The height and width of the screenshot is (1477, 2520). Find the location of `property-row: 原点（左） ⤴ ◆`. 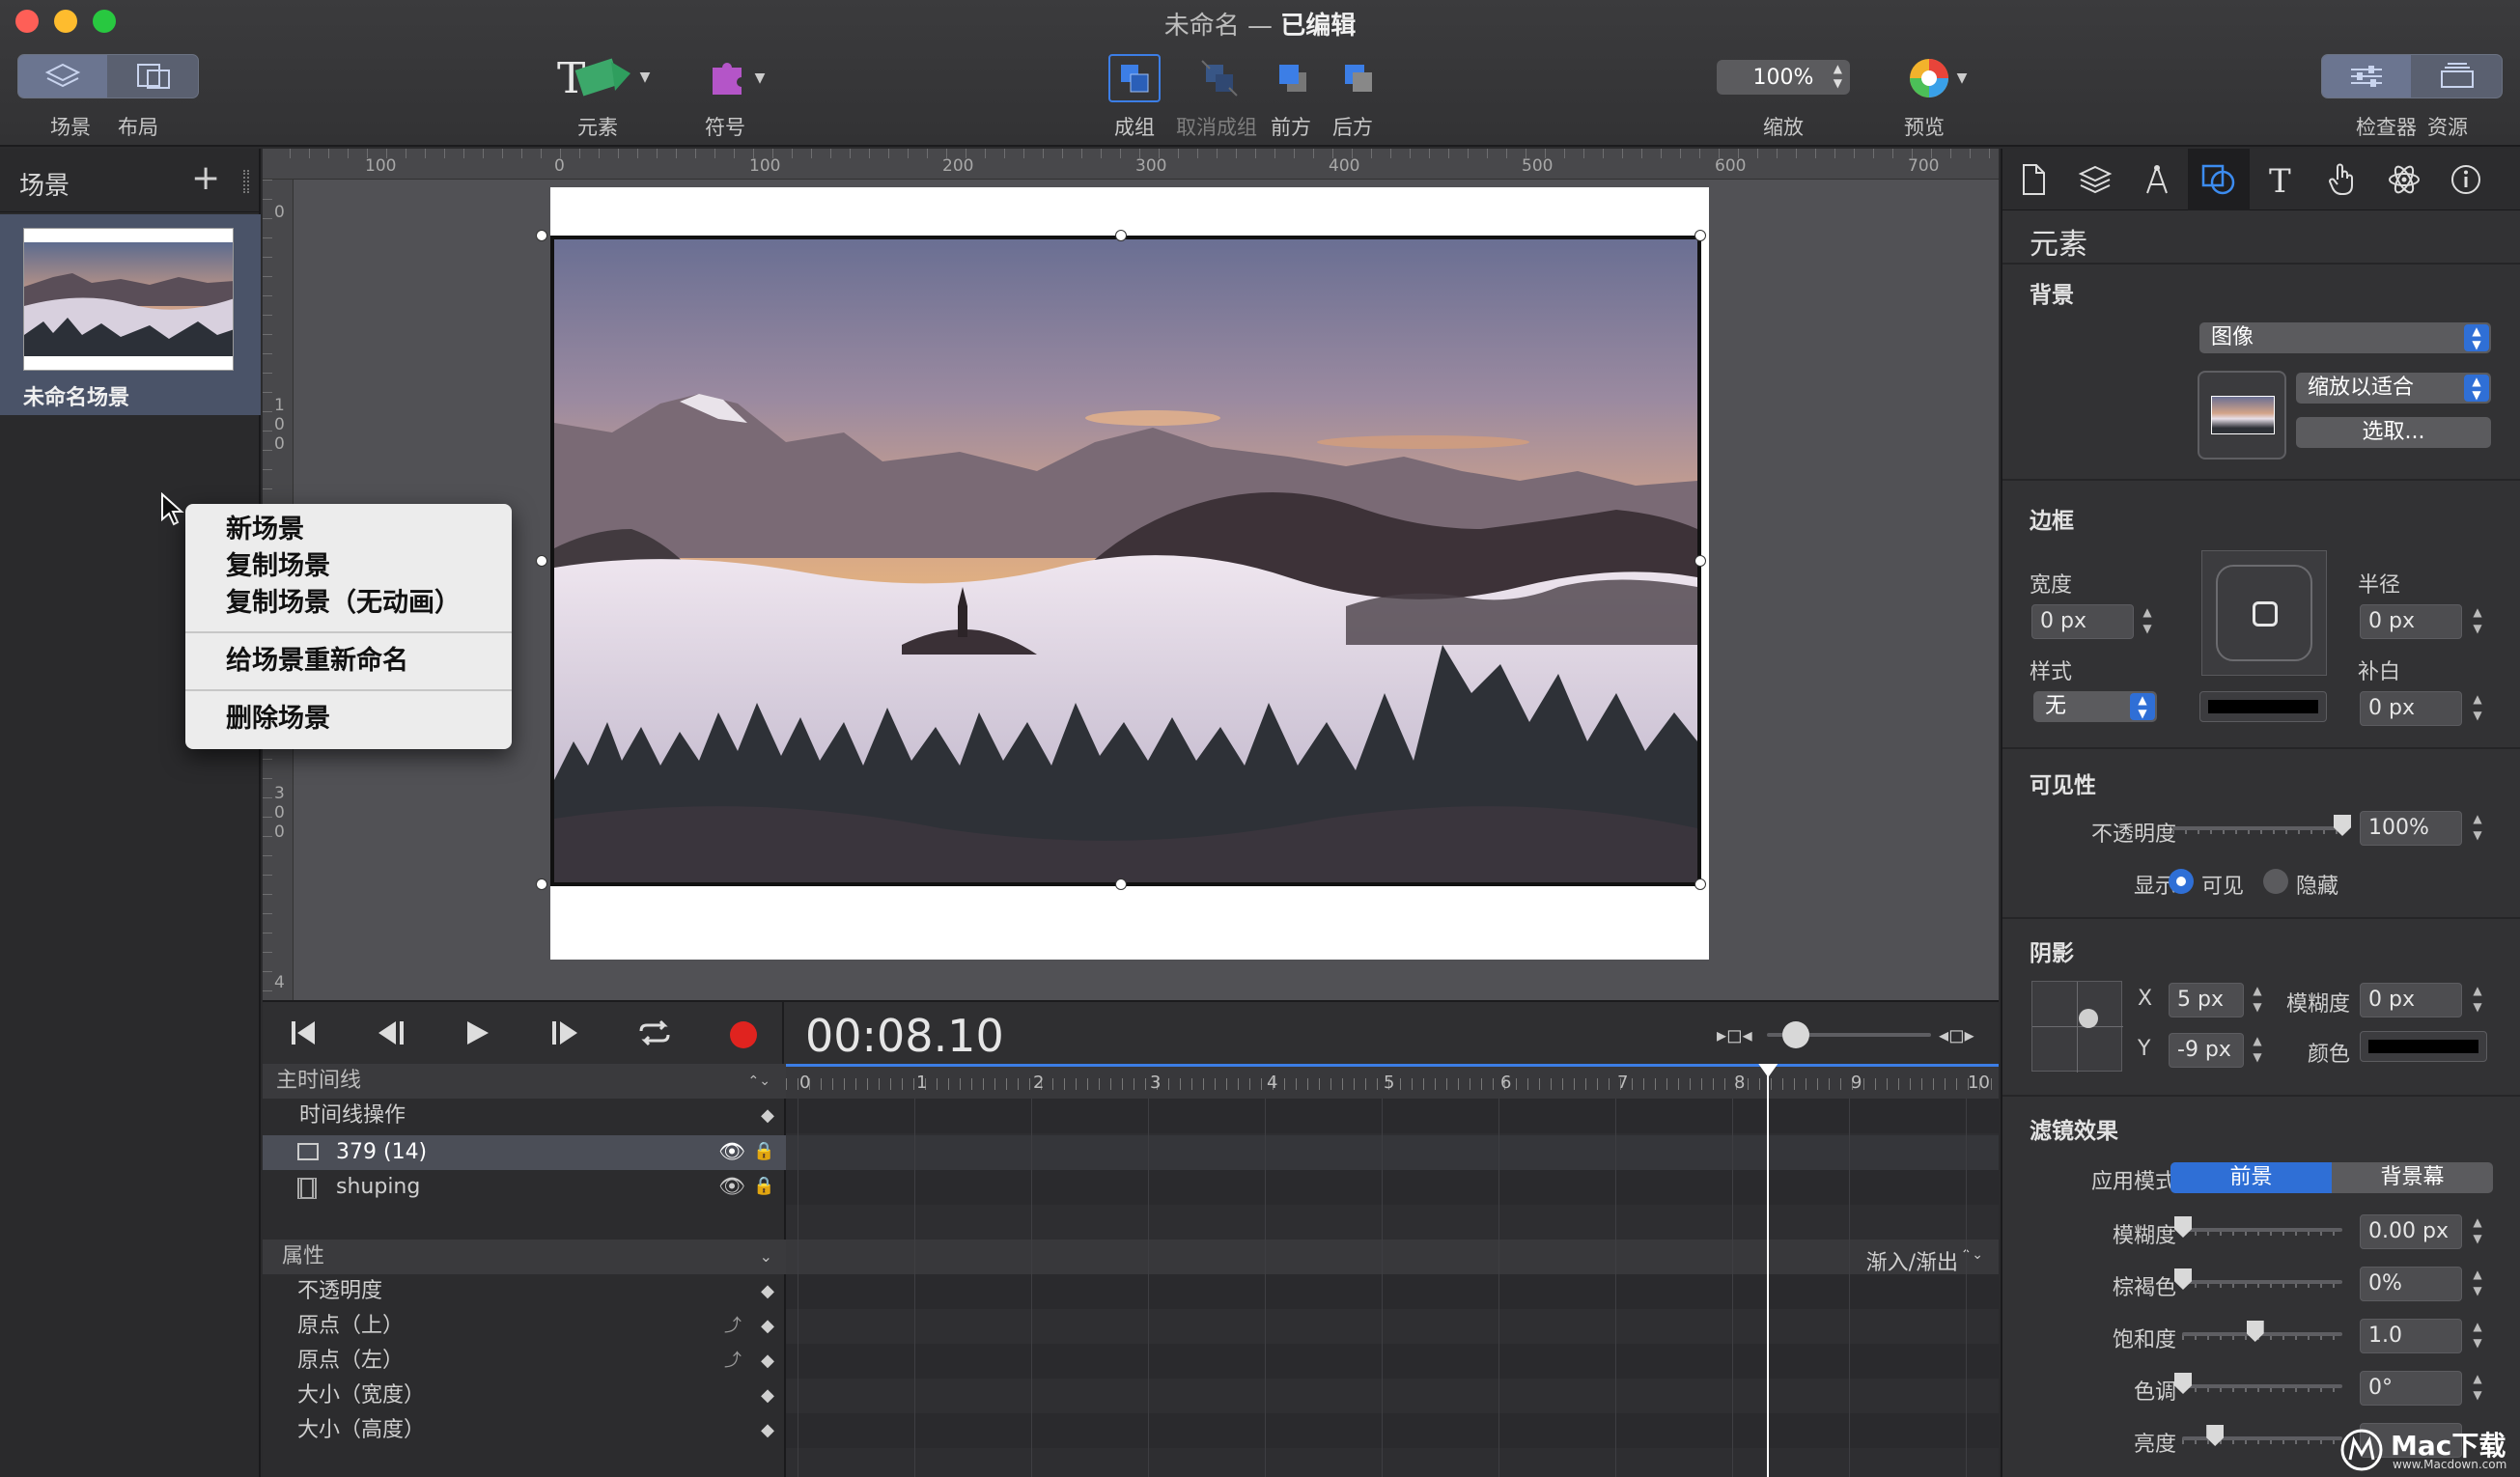

property-row: 原点（左） ⤴ ◆ is located at coordinates (524, 1362).